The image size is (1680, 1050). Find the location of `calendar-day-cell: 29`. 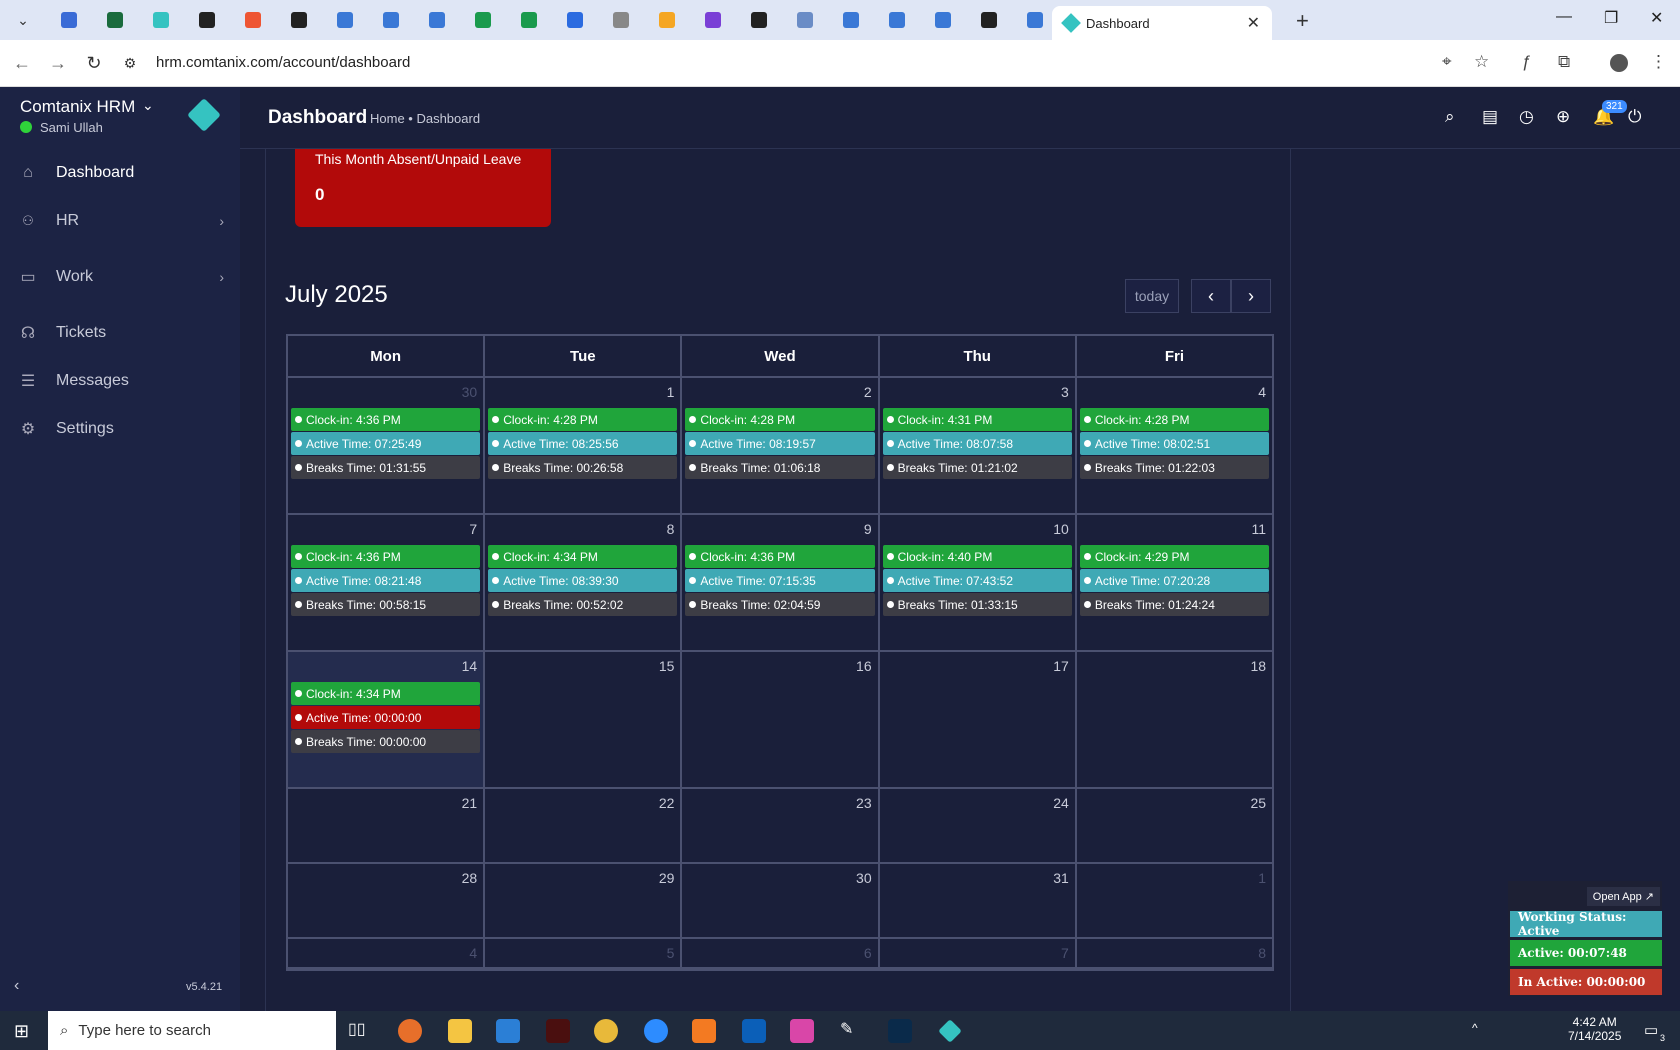

calendar-day-cell: 29 is located at coordinates (584, 900).